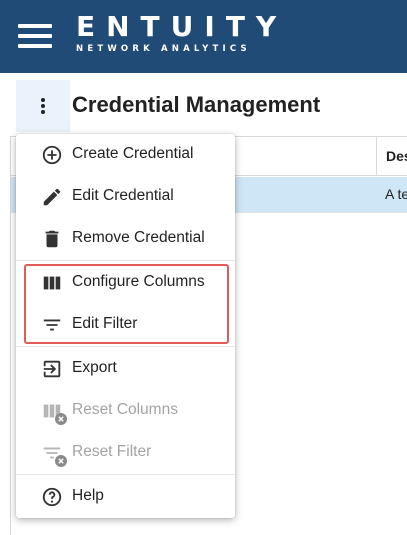  What do you see at coordinates (52, 325) in the screenshot?
I see `filter-icon` at bounding box center [52, 325].